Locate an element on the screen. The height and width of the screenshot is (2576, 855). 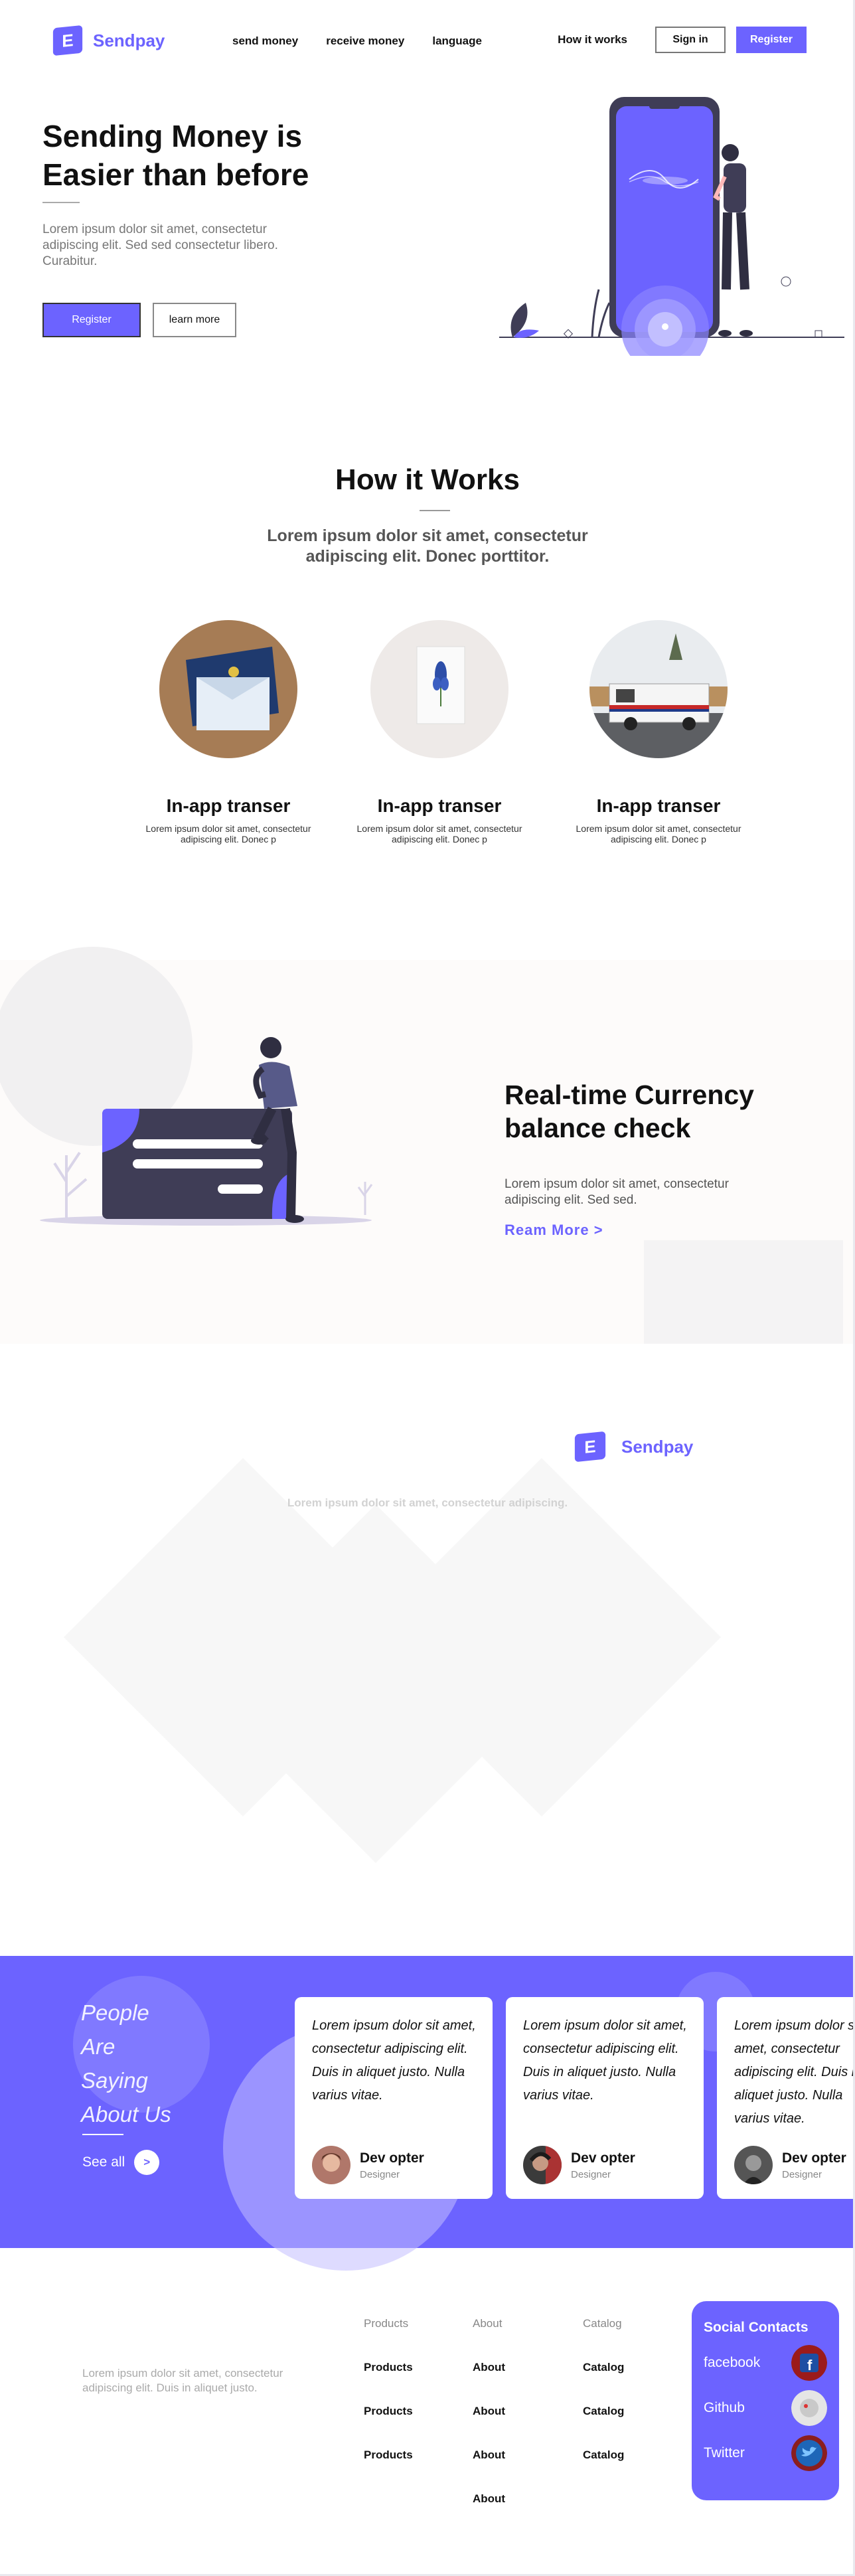
heading-line: Are is located at coordinates (99, 2046).